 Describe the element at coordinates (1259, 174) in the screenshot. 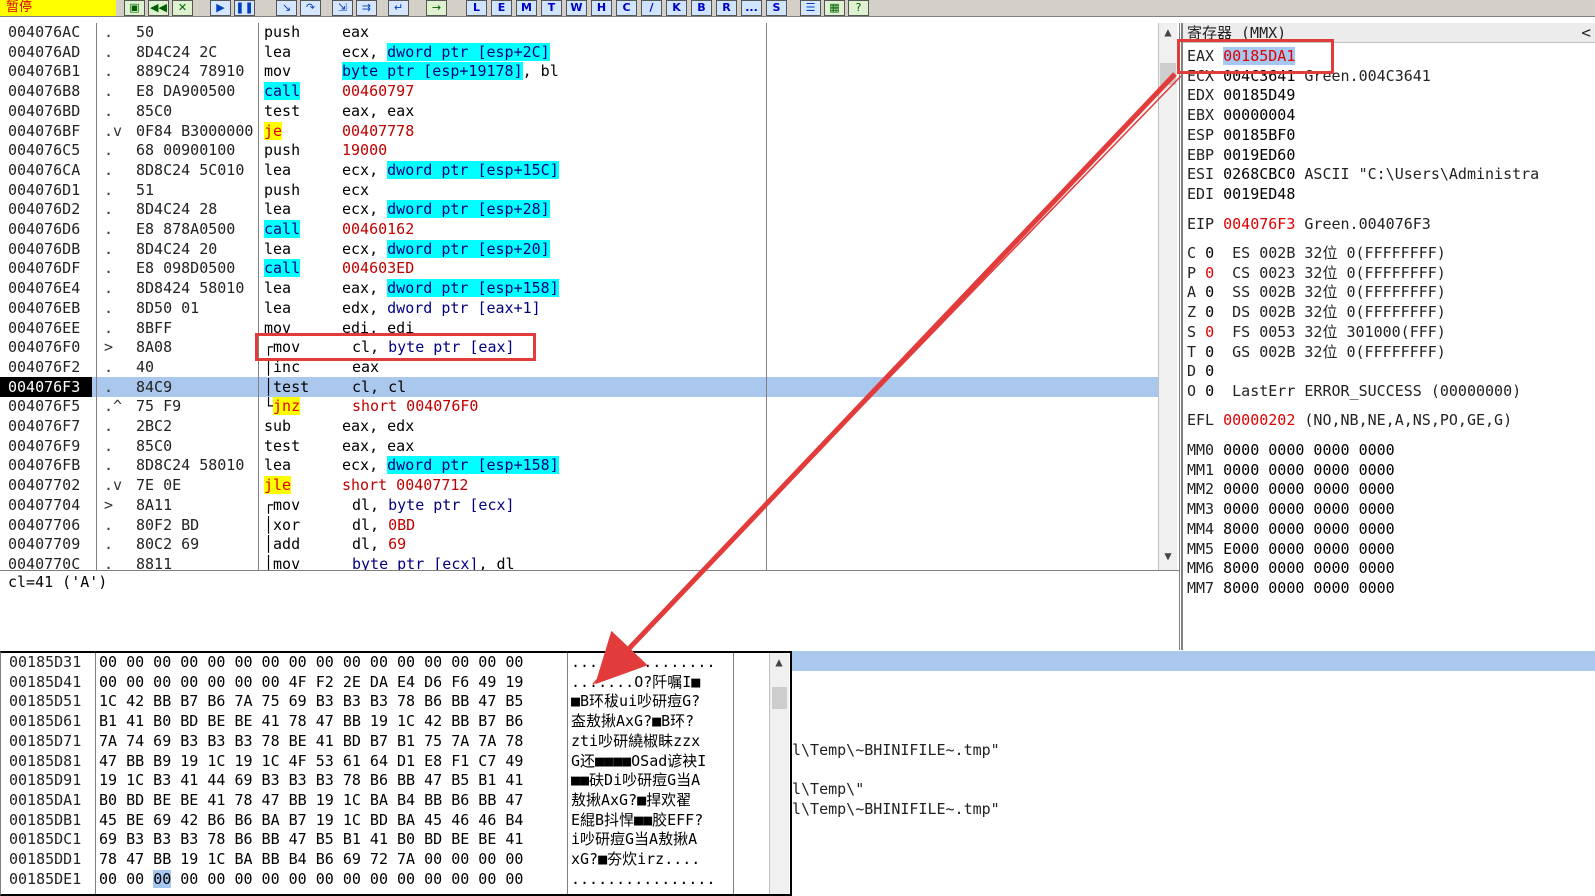

I see `register-value: 0268CBC0` at that location.